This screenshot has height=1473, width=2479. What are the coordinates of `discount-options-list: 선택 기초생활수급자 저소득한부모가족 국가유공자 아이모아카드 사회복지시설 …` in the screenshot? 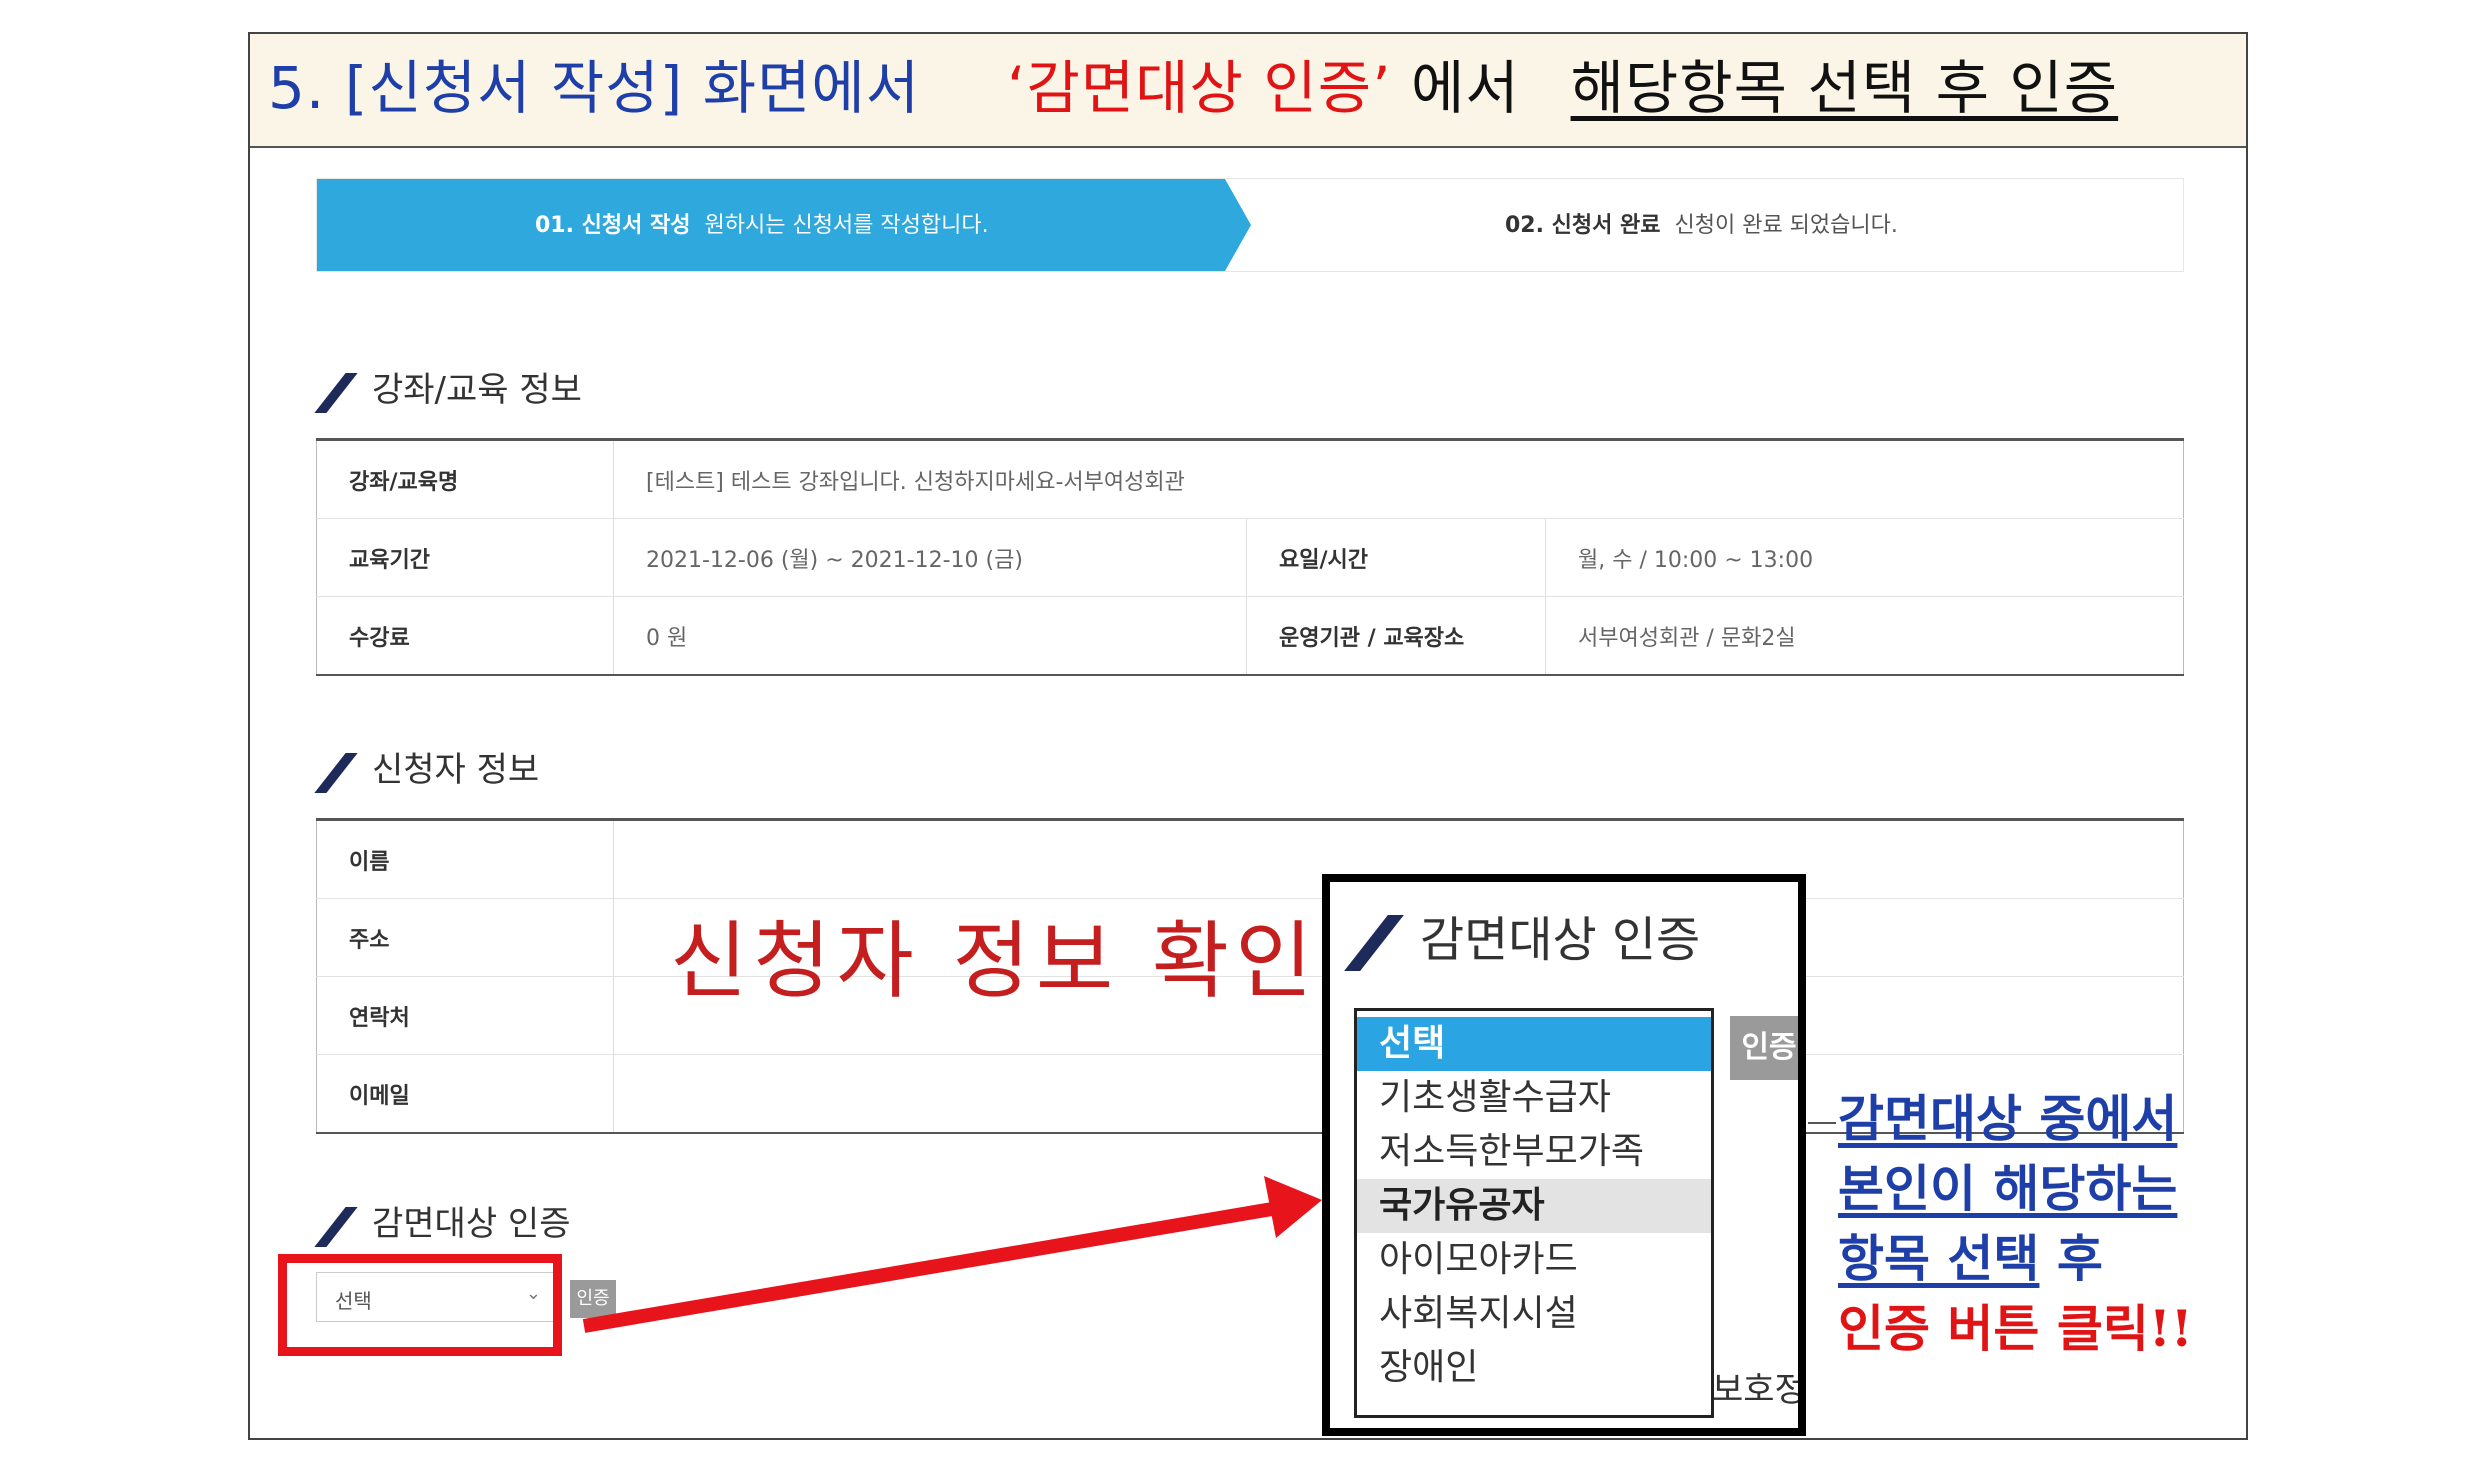 It's located at (1534, 1213).